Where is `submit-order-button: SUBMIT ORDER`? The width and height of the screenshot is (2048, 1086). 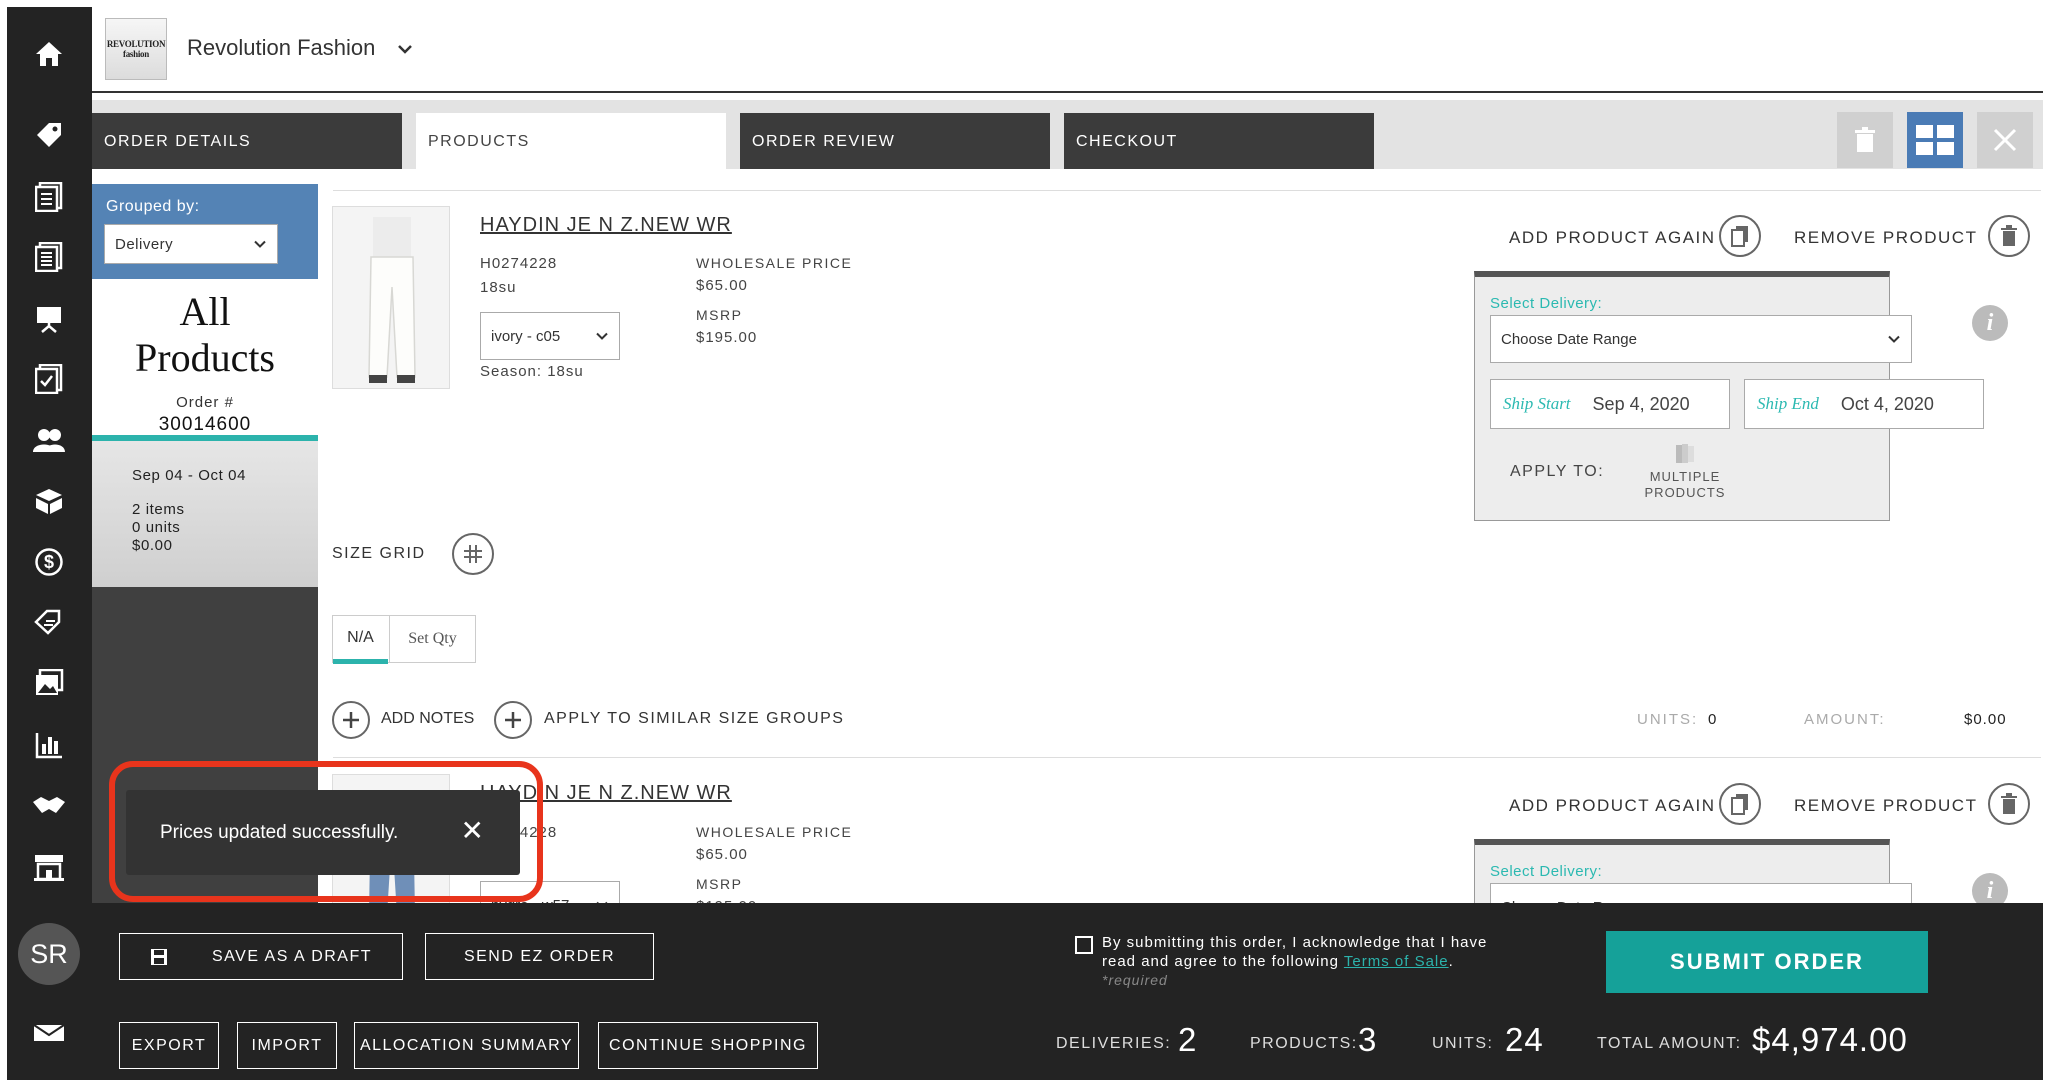
submit-order-button: SUBMIT ORDER is located at coordinates (1767, 962).